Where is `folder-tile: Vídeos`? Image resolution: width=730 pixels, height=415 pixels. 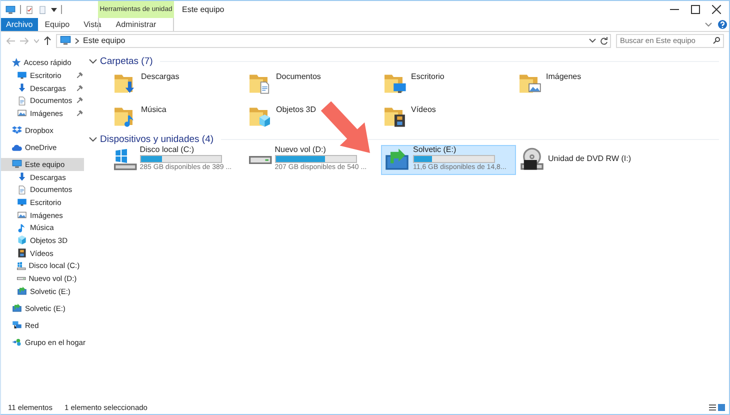 folder-tile: Vídeos is located at coordinates (450, 116).